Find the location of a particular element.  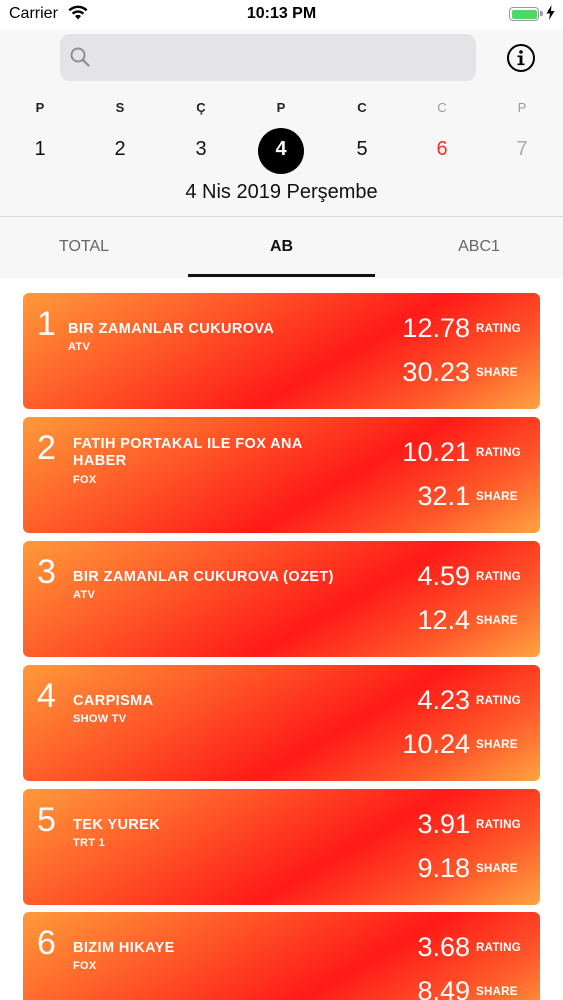

rating-value: 4.23 is located at coordinates (443, 700).